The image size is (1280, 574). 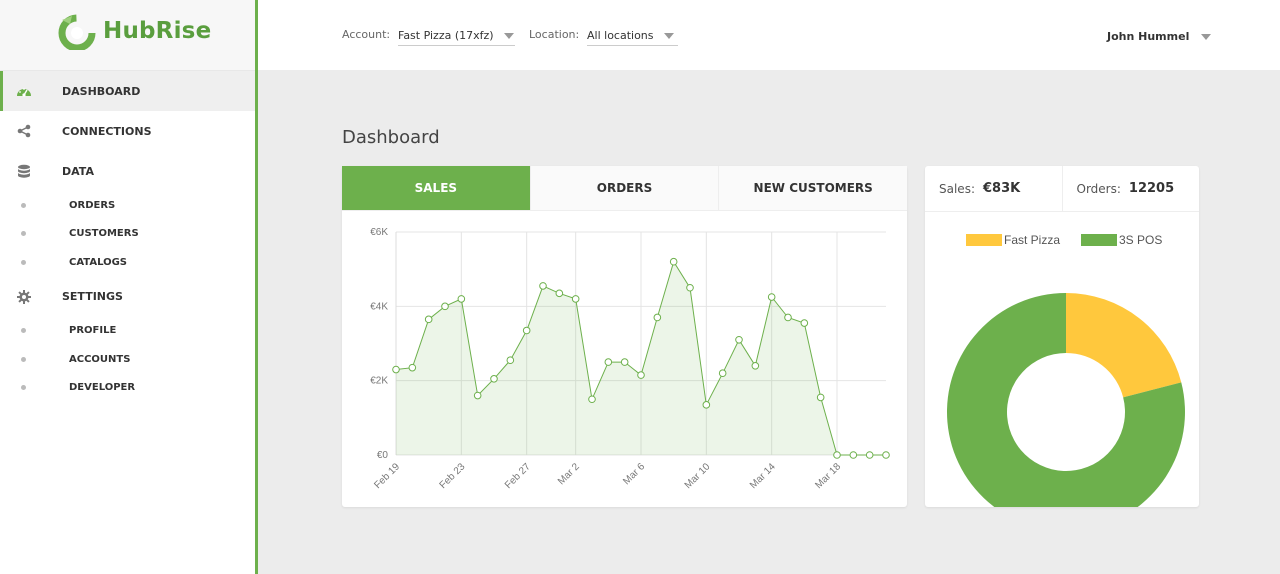 I want to click on sidebar-subitem-label: CATALOGS, so click(x=98, y=262).